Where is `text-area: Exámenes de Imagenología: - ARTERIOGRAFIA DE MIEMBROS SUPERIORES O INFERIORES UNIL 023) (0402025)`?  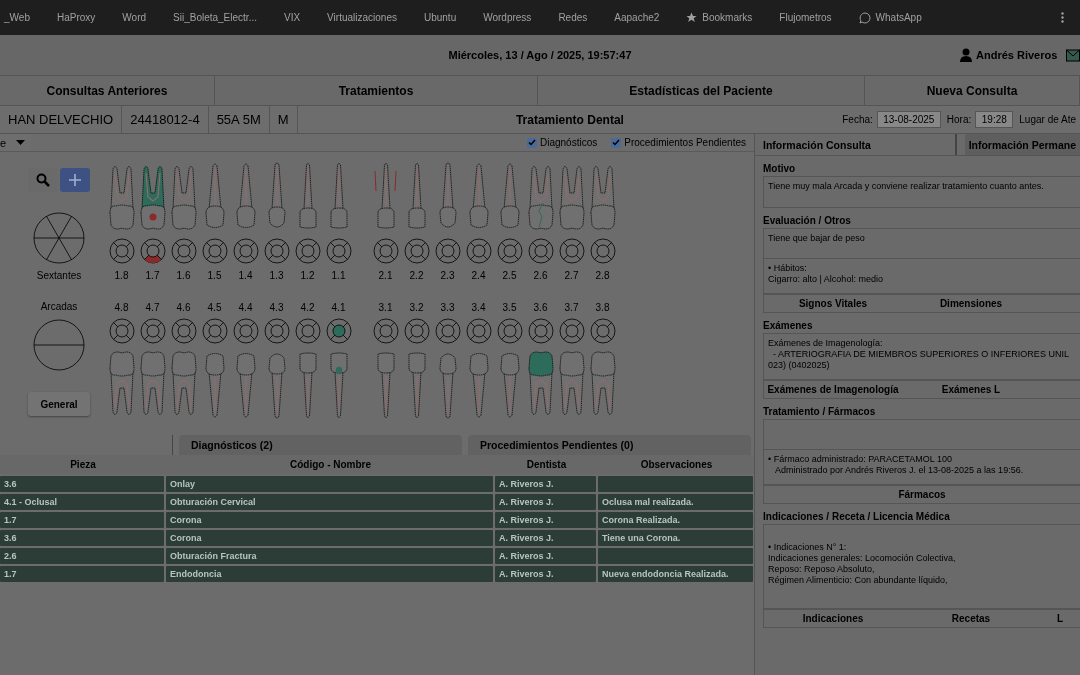 text-area: Exámenes de Imagenología: - ARTERIOGRAFIA DE MIEMBROS SUPERIORES O INFERIORES UNIL 023) (0402025) is located at coordinates (922, 357).